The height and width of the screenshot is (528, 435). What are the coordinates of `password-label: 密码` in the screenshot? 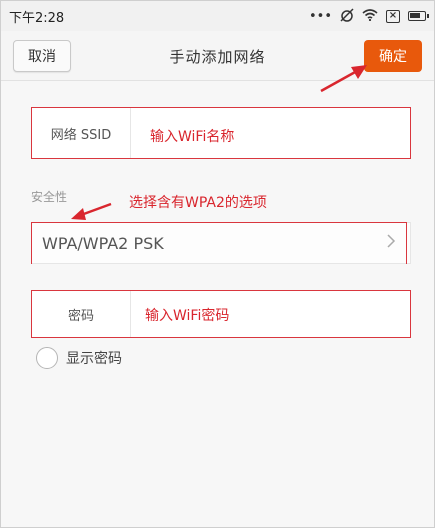 It's located at (81, 314).